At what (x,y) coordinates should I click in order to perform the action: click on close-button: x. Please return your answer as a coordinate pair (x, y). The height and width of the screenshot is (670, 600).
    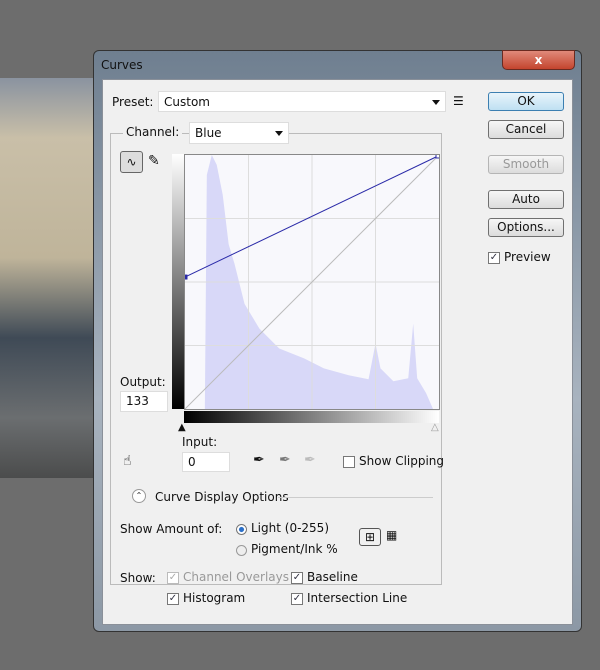
    Looking at the image, I should click on (538, 60).